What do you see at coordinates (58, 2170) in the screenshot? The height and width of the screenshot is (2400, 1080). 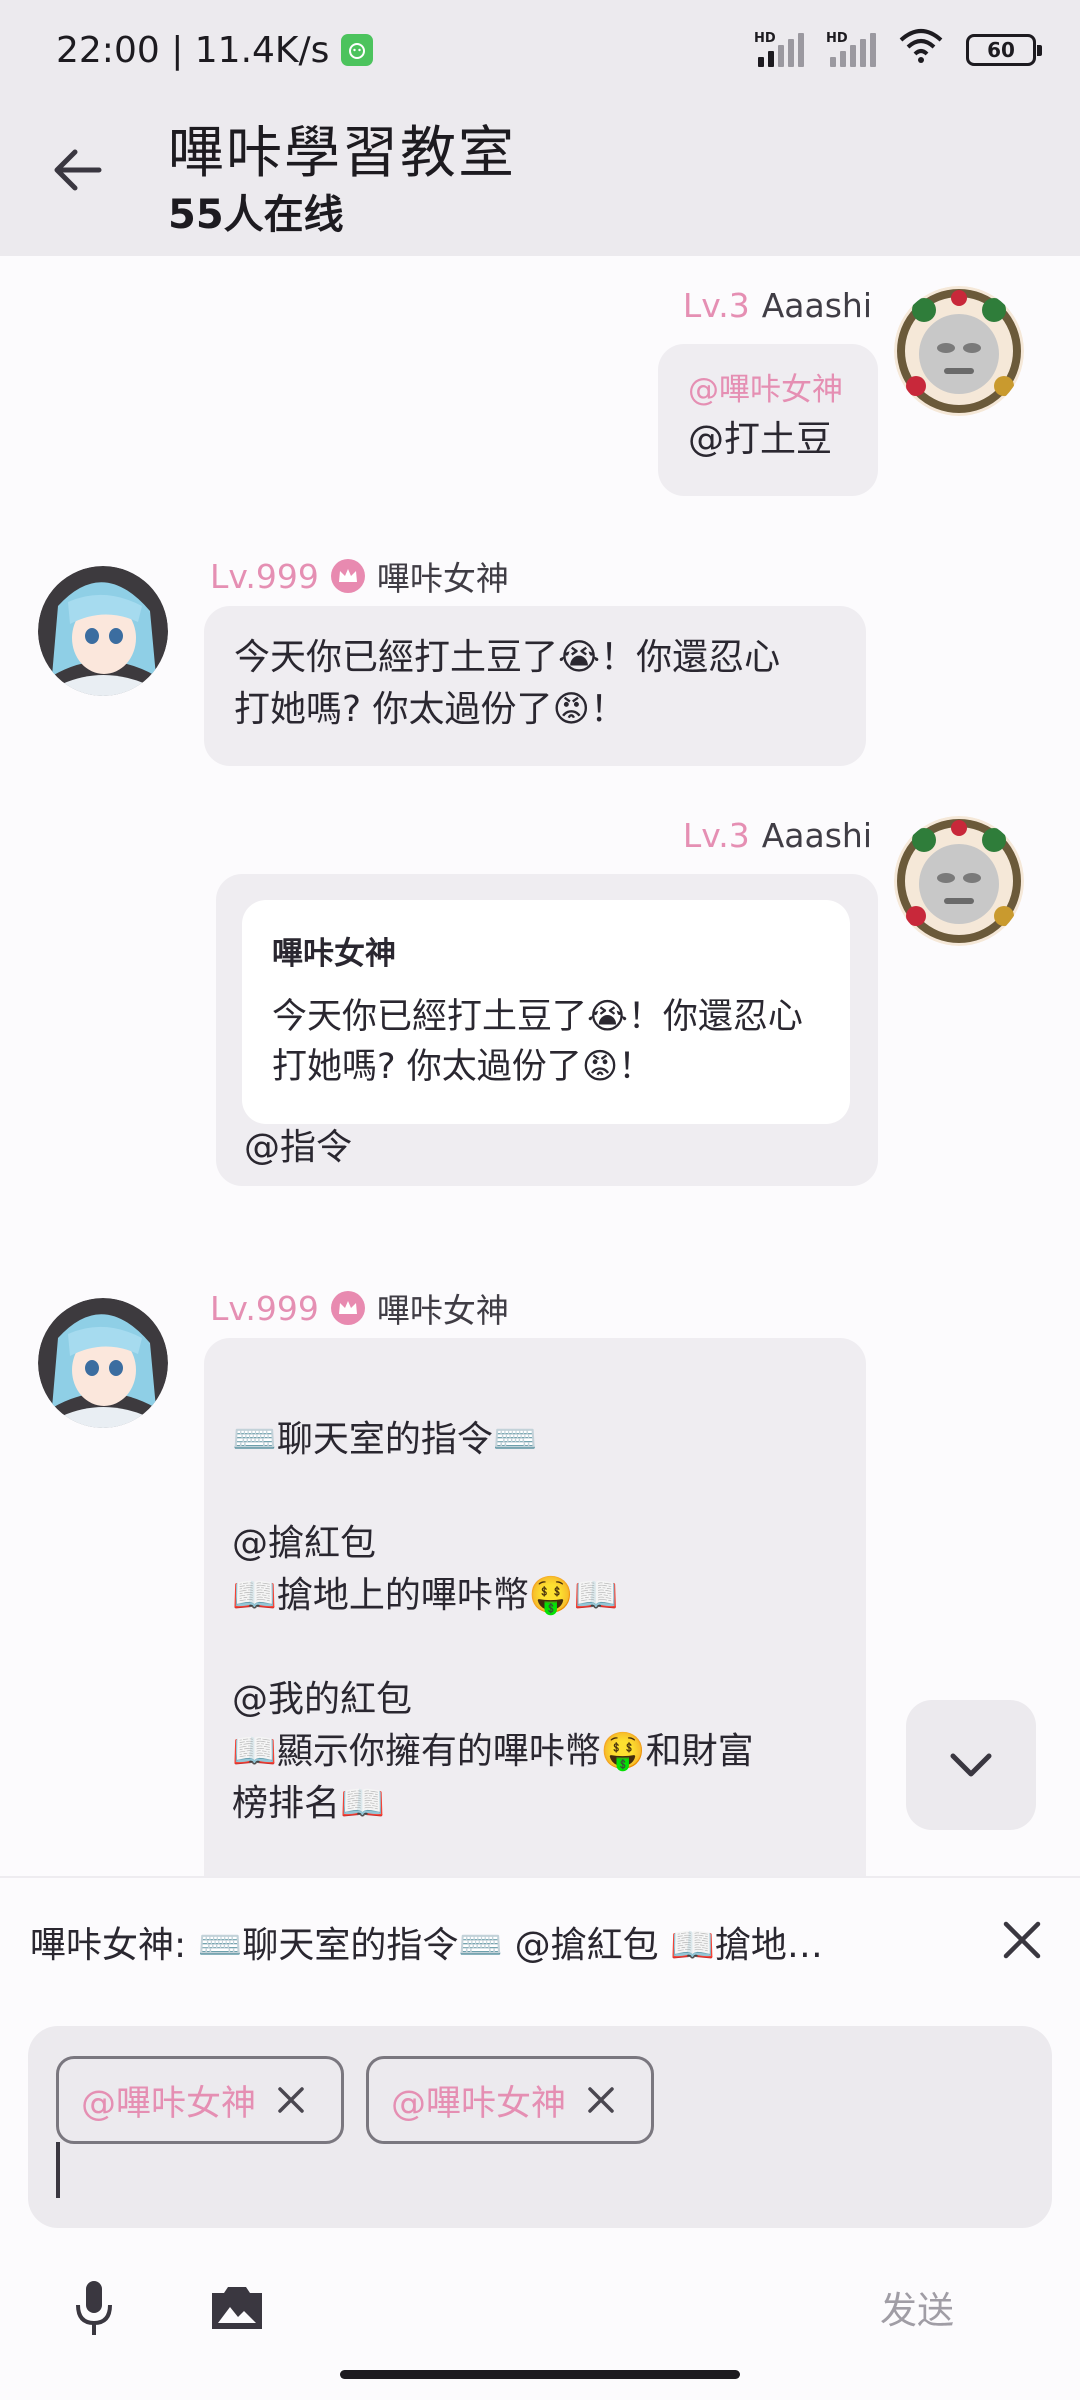 I see `text-caret` at bounding box center [58, 2170].